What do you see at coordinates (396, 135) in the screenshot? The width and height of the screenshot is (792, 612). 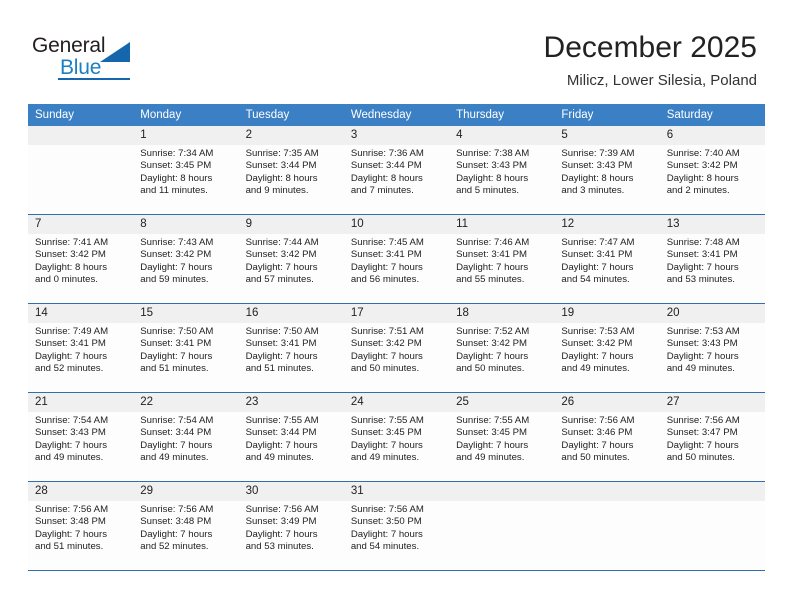 I see `day-number-3: 3` at bounding box center [396, 135].